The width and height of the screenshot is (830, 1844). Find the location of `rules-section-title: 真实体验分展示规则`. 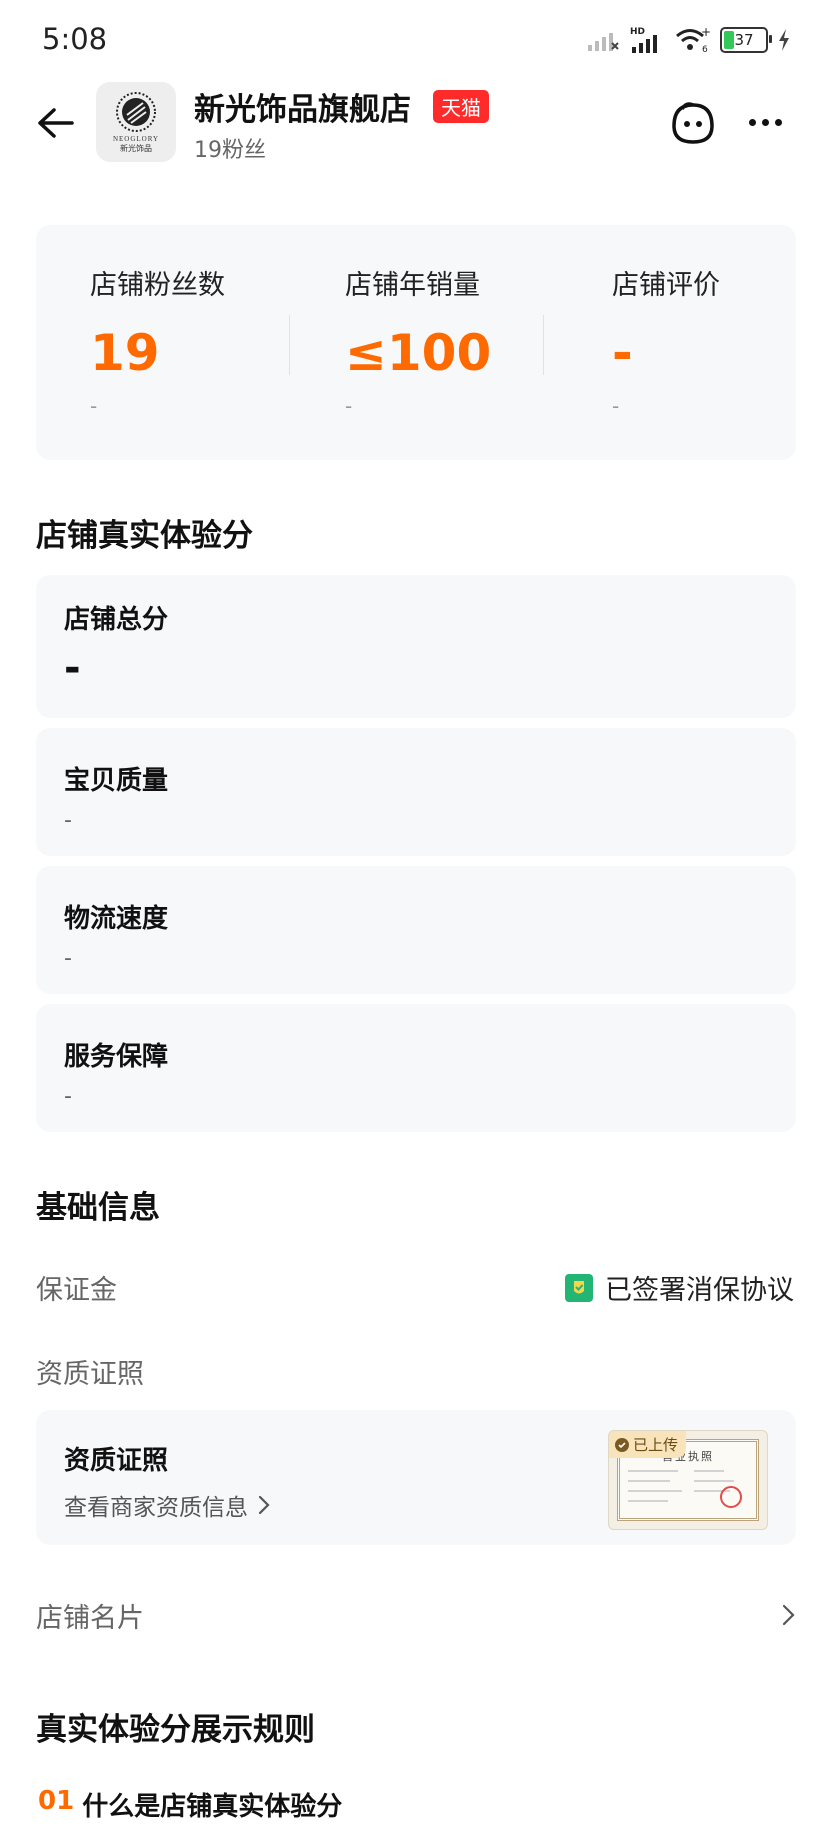

rules-section-title: 真实体验分展示规则 is located at coordinates (175, 1730).